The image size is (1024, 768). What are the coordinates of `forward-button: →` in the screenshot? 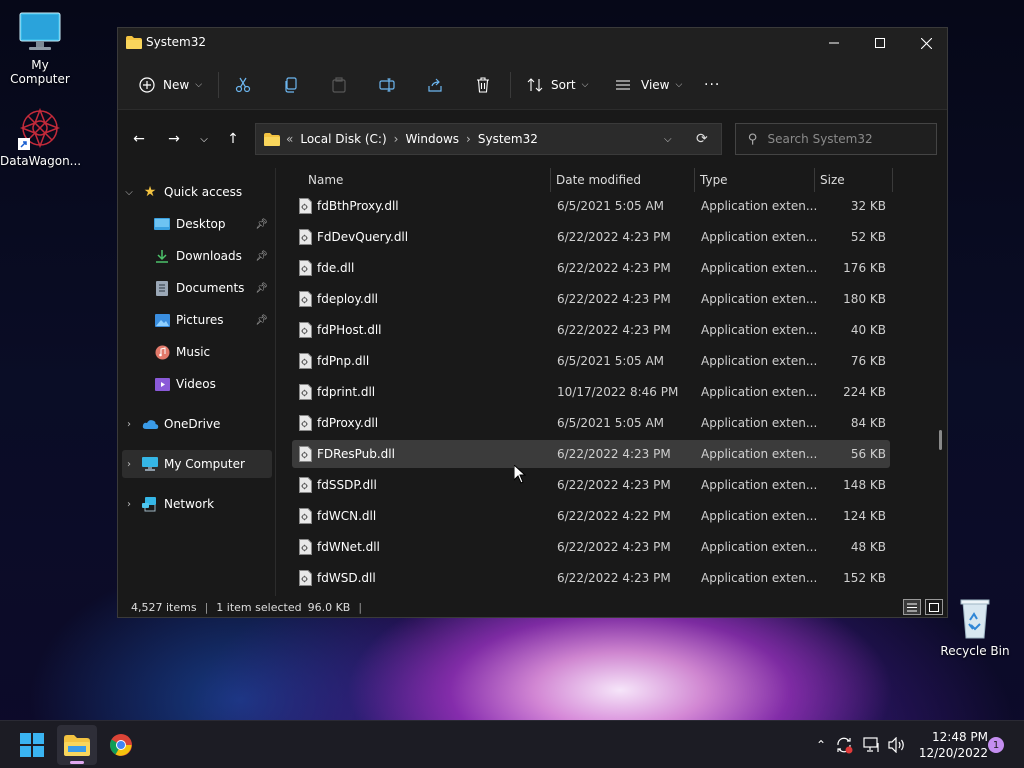 It's located at (174, 139).